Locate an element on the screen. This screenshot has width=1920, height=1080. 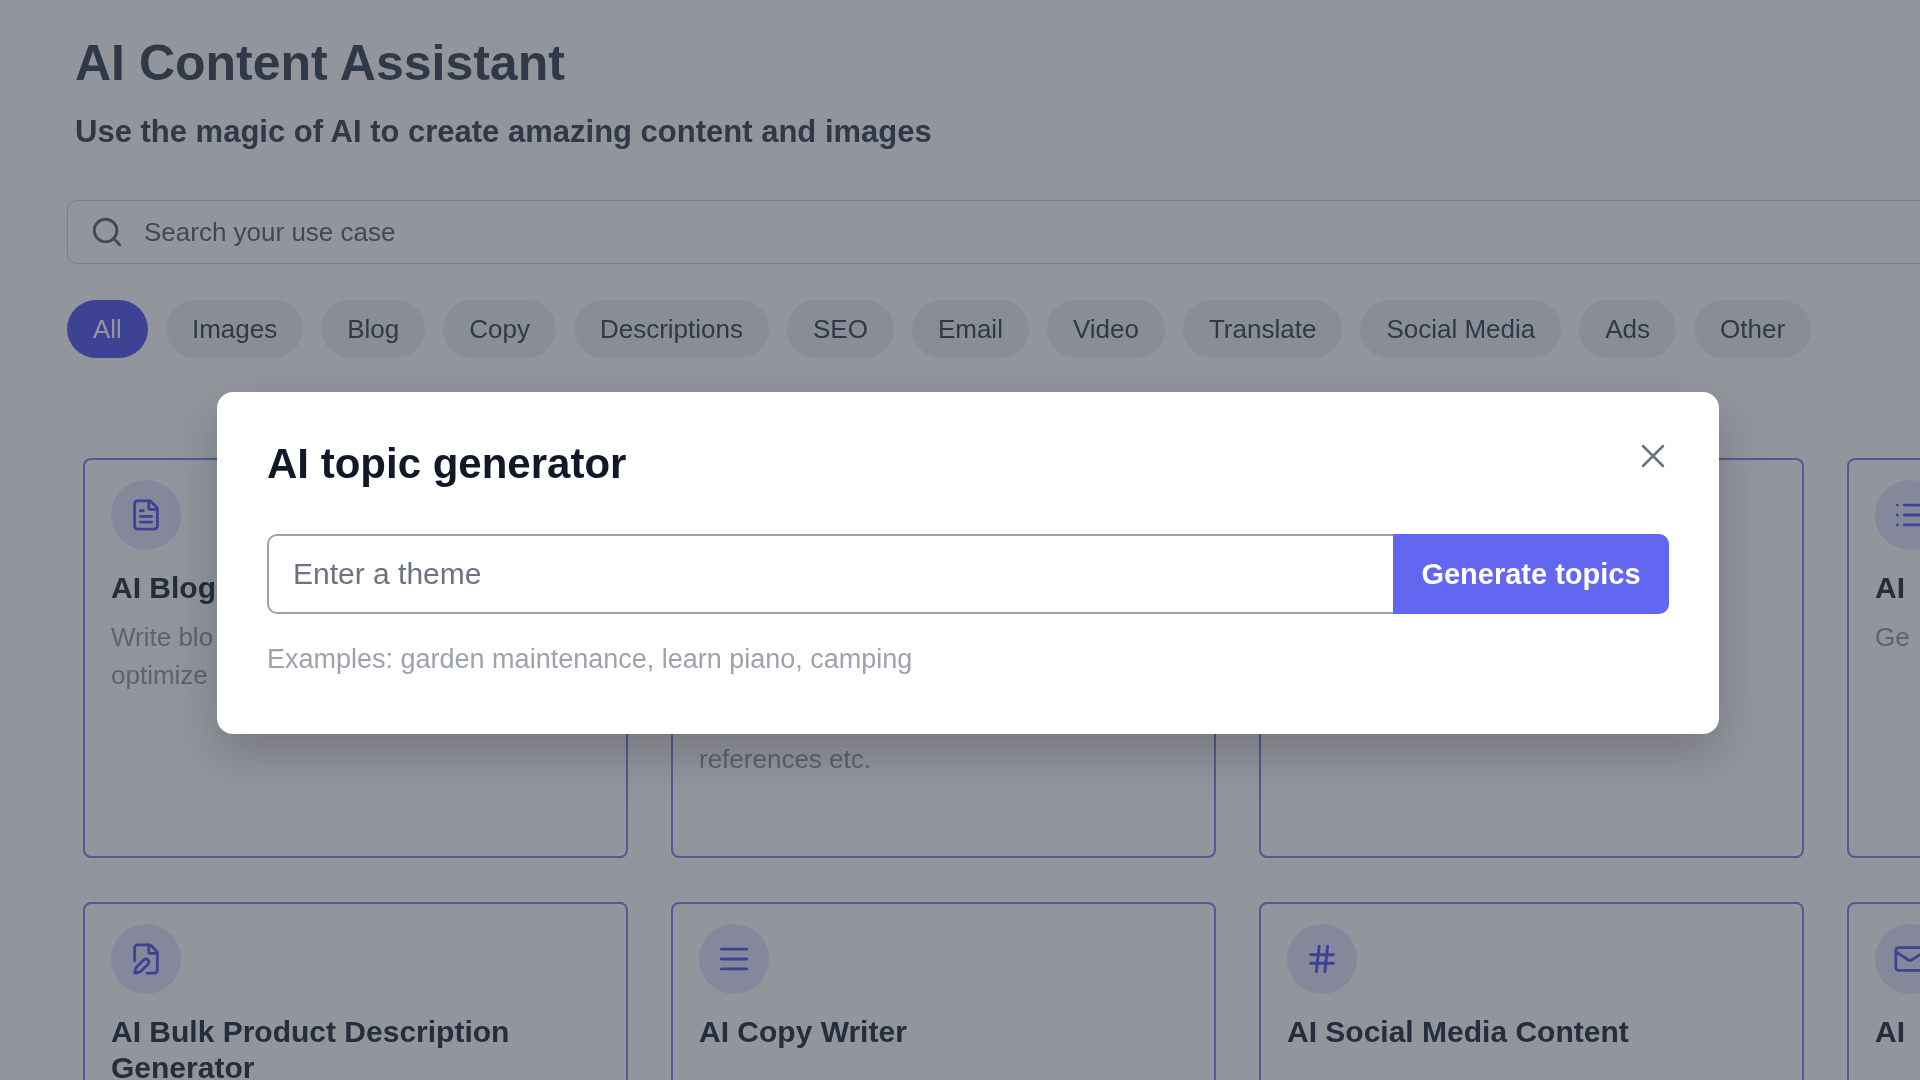
card-title: AI Social Media Content is located at coordinates (1458, 1032).